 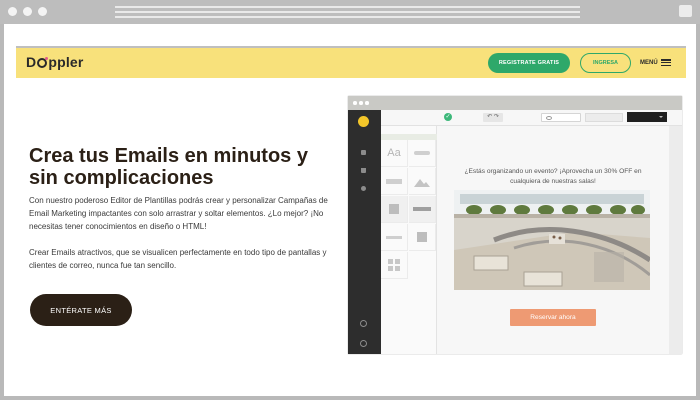 I want to click on image-text-block, so click(x=394, y=209).